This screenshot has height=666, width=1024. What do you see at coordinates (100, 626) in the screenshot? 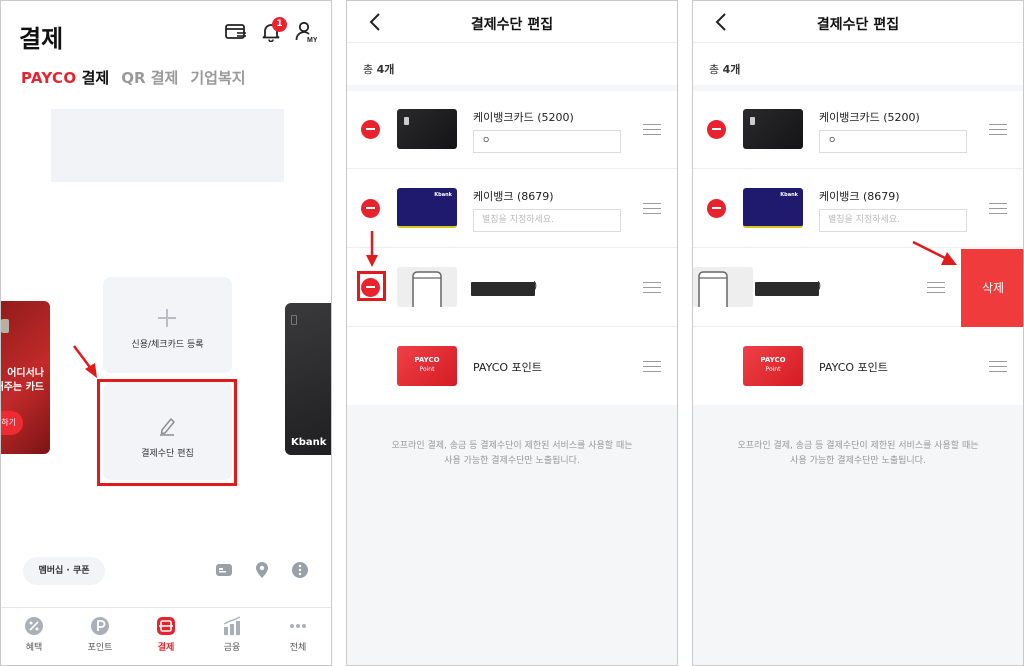
I see `point-icon` at bounding box center [100, 626].